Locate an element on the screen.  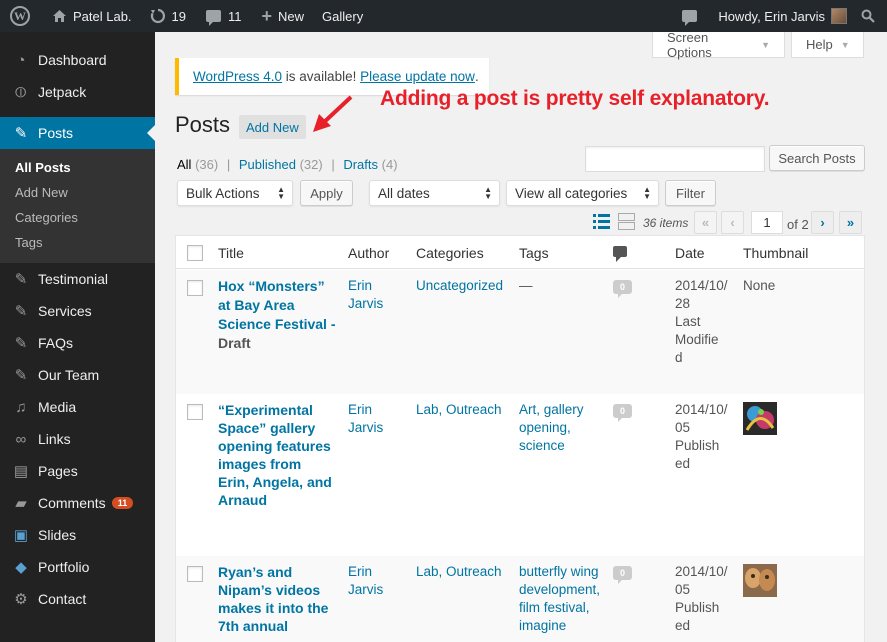
search-input is located at coordinates (675, 159).